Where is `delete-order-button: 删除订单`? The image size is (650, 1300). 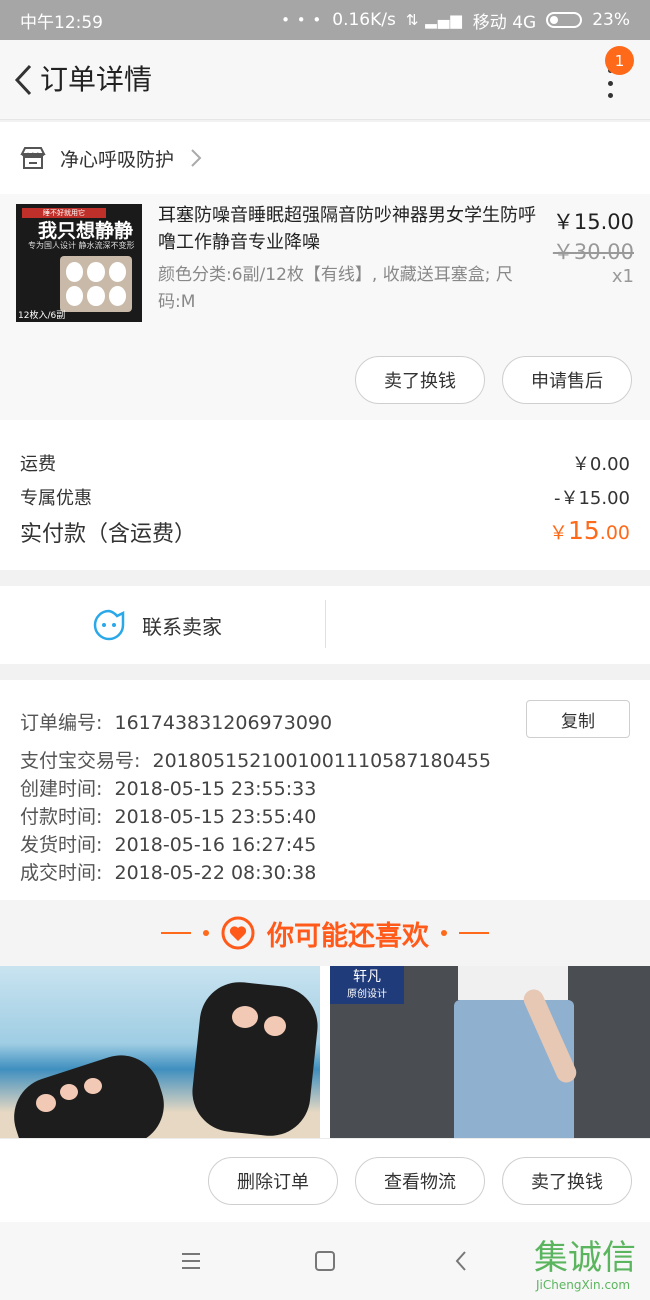
delete-order-button: 删除订单 is located at coordinates (273, 1181).